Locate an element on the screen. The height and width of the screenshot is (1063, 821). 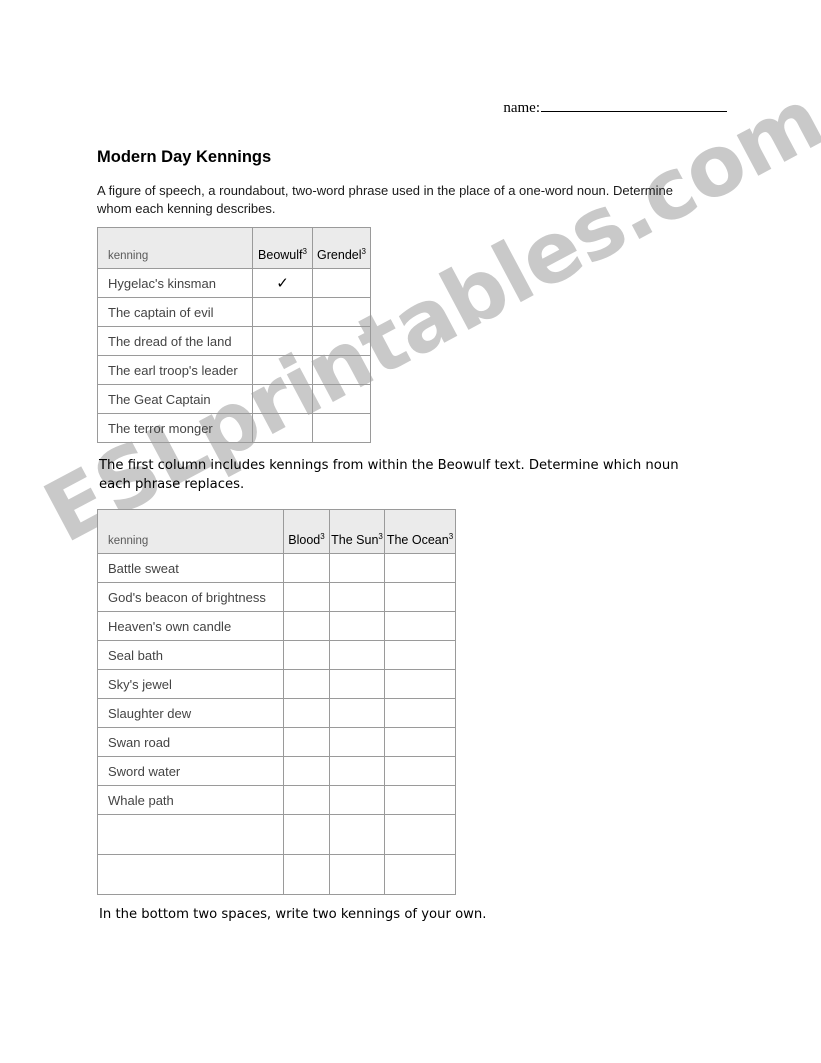
column-header-the-ocean: The Ocean3 is located at coordinates (420, 531).